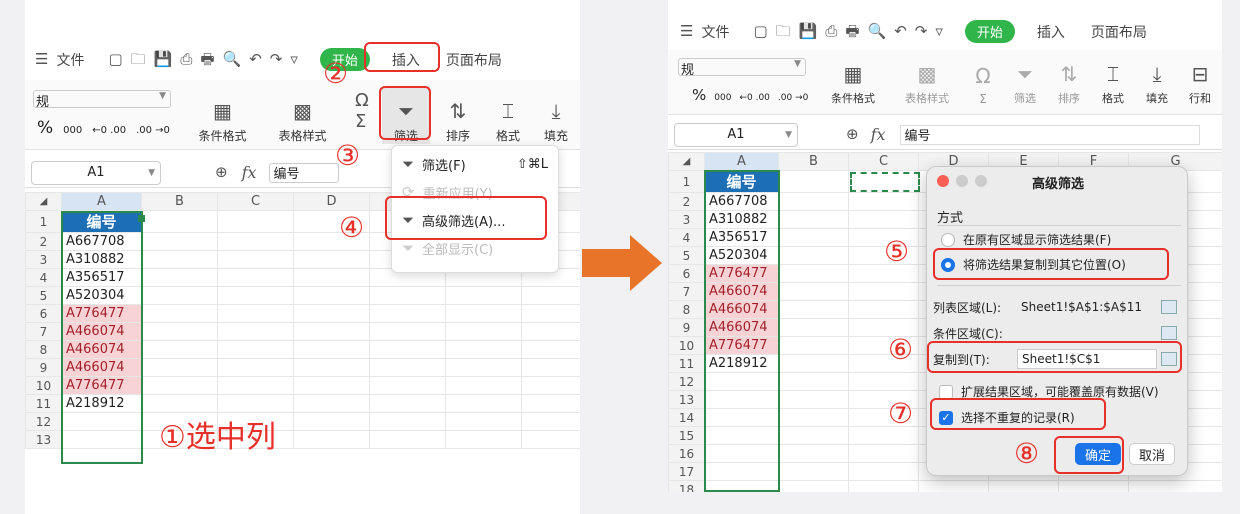  I want to click on filter-button: ⏷ 筛选, so click(1025, 80).